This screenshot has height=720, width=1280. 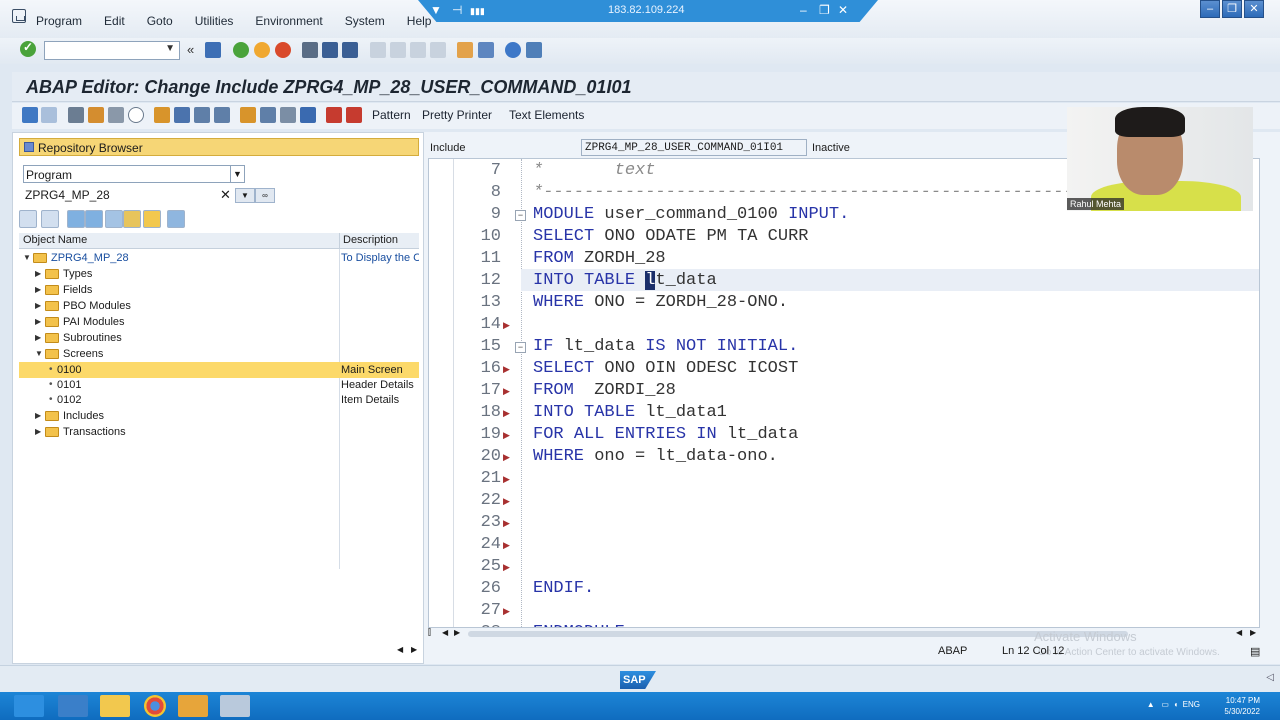 What do you see at coordinates (28, 48) in the screenshot?
I see `enter-check-icon` at bounding box center [28, 48].